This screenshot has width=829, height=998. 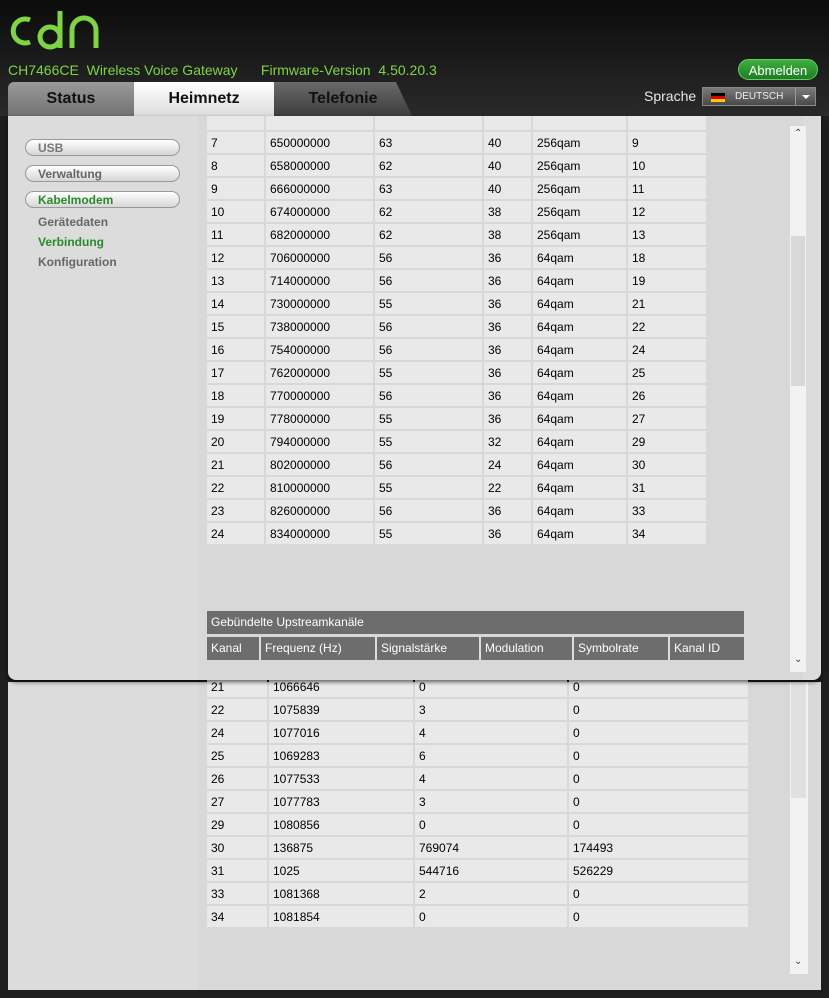 What do you see at coordinates (235, 510) in the screenshot?
I see `table-cell: 23` at bounding box center [235, 510].